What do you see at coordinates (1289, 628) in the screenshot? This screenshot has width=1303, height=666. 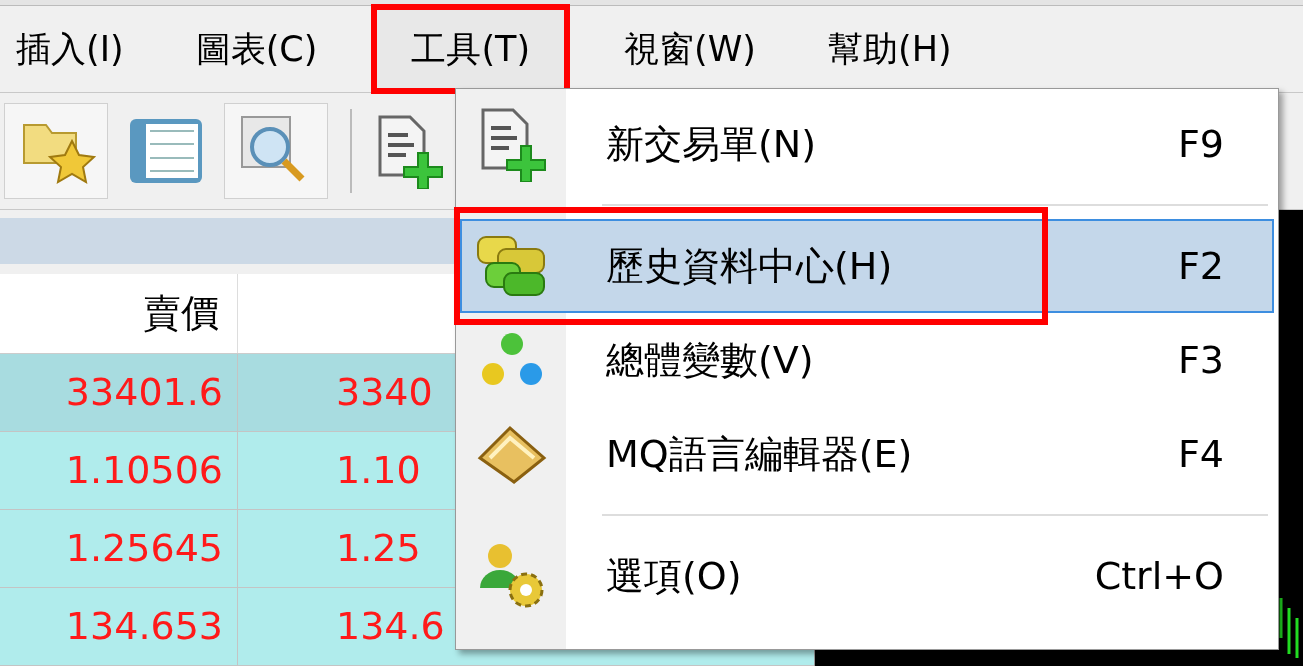 I see `candlestick-icon` at bounding box center [1289, 628].